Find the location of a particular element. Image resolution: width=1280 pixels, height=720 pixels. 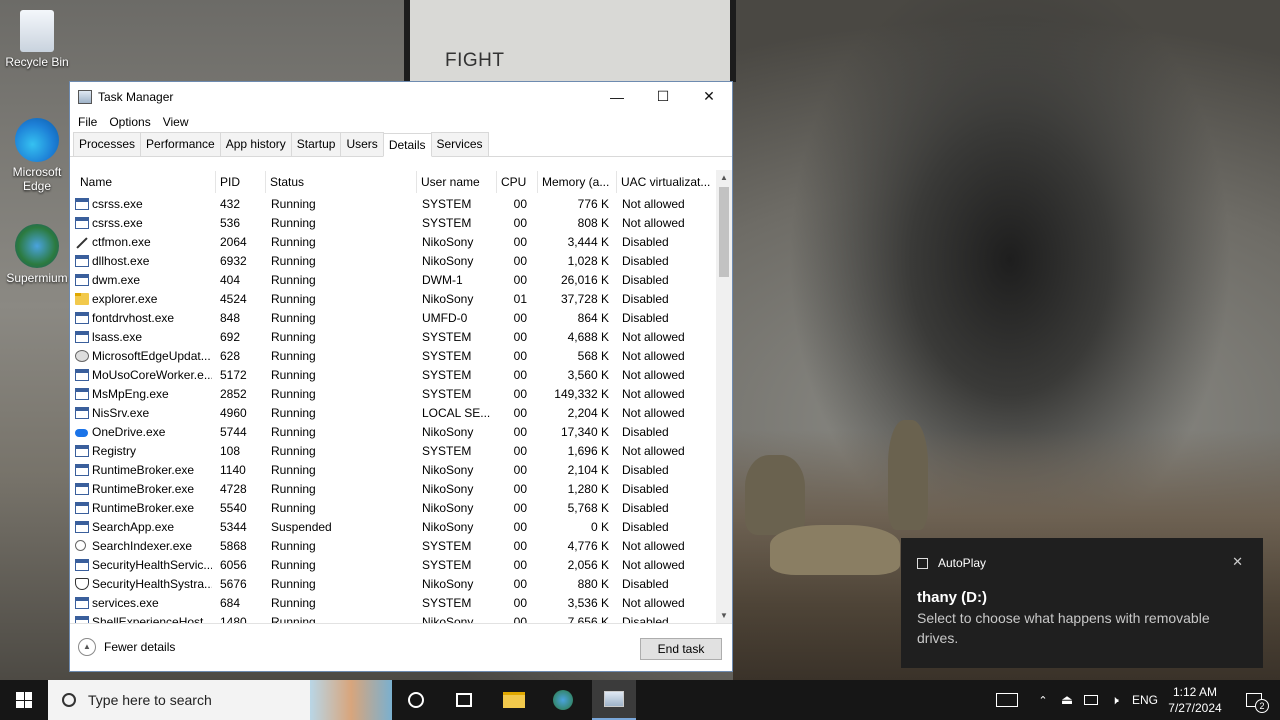

cell-mem: 2,204 K is located at coordinates (588, 413).